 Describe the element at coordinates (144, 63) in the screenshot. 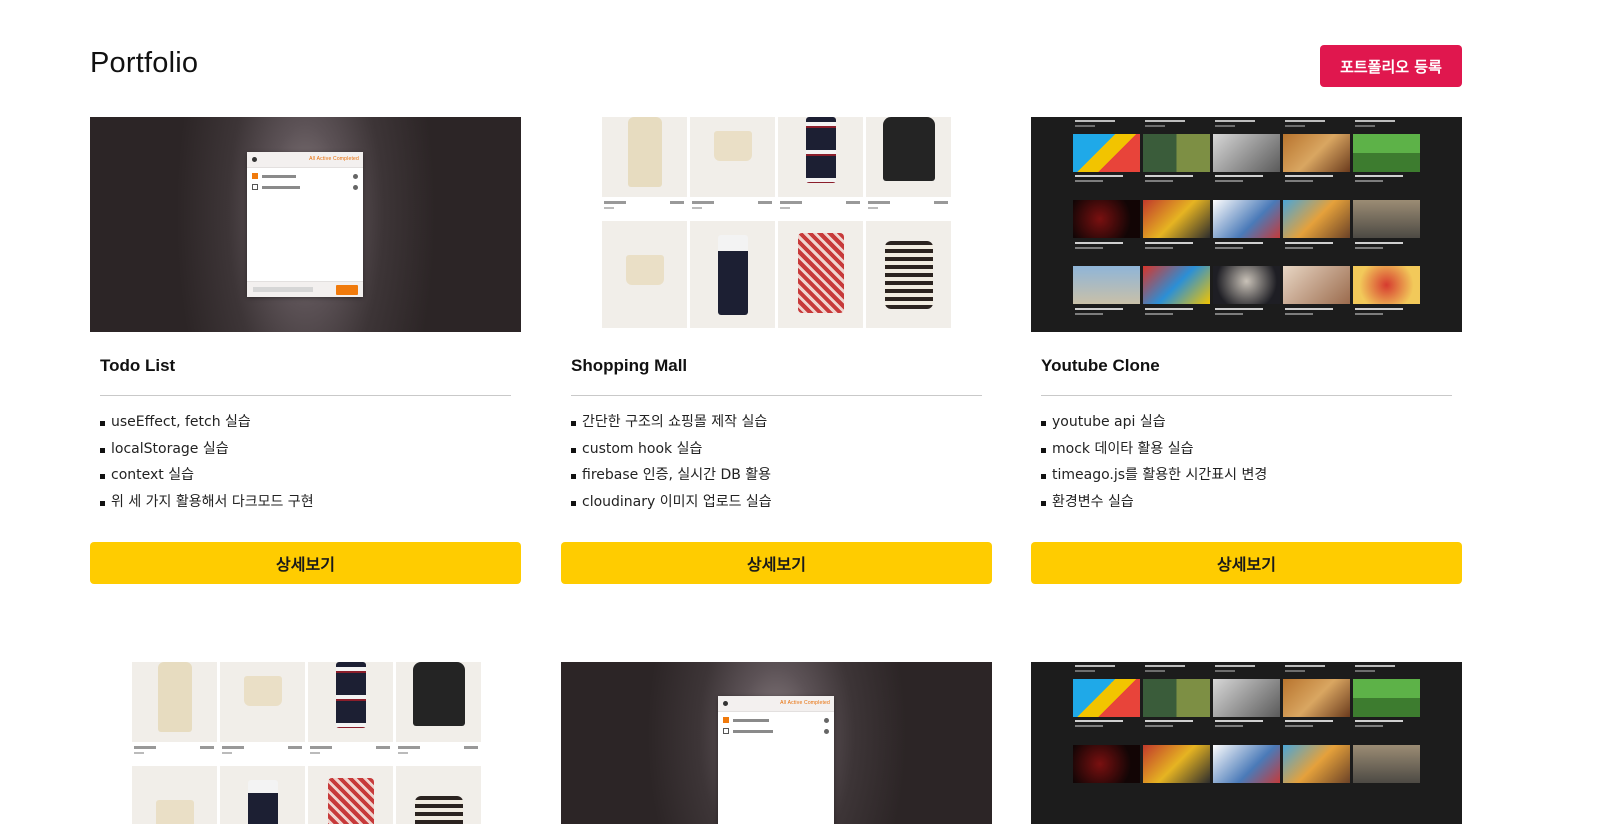

I see `page-title: Portfolio` at that location.